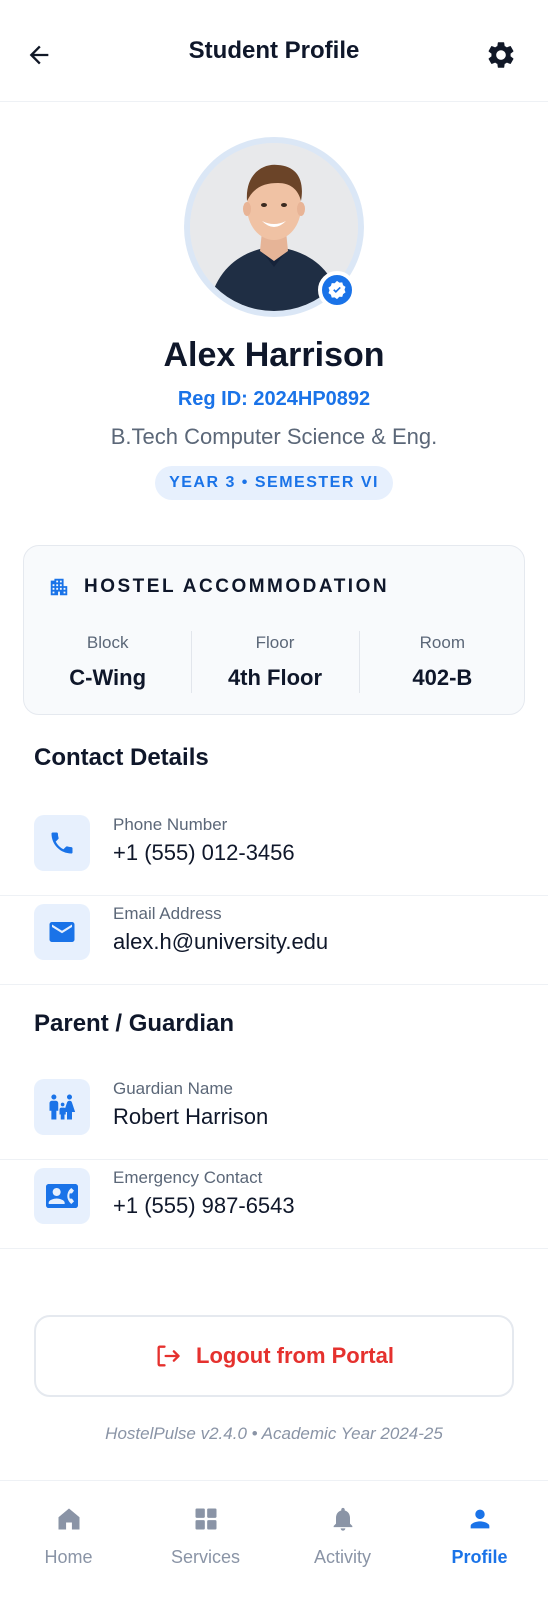  I want to click on nav-item-activity: Activity, so click(342, 1540).